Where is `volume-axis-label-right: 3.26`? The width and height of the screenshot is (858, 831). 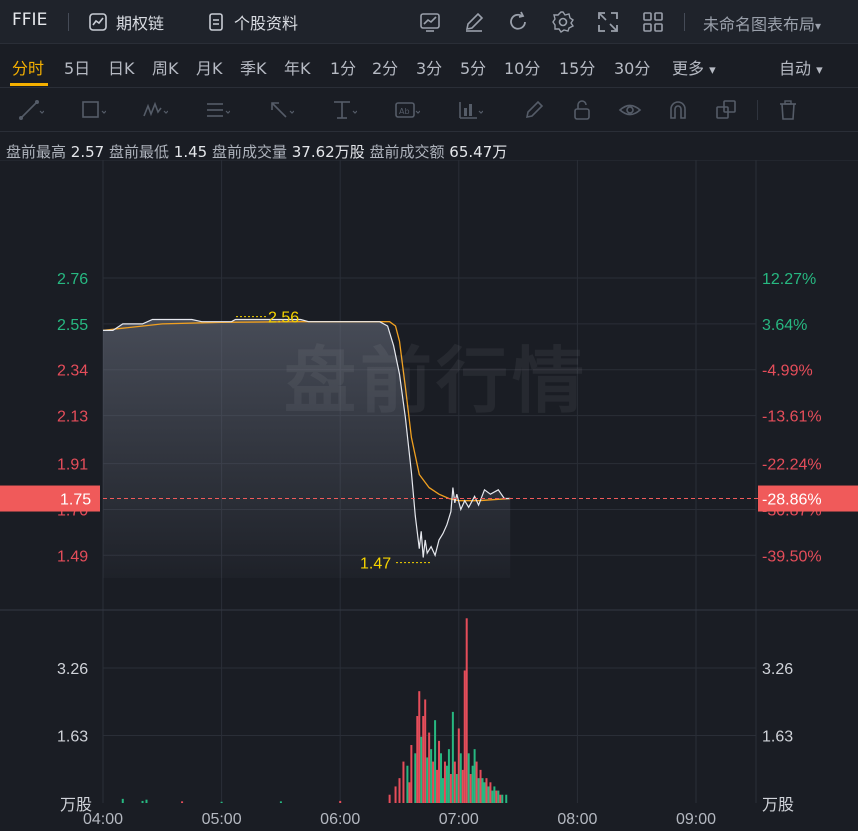 volume-axis-label-right: 3.26 is located at coordinates (777, 669).